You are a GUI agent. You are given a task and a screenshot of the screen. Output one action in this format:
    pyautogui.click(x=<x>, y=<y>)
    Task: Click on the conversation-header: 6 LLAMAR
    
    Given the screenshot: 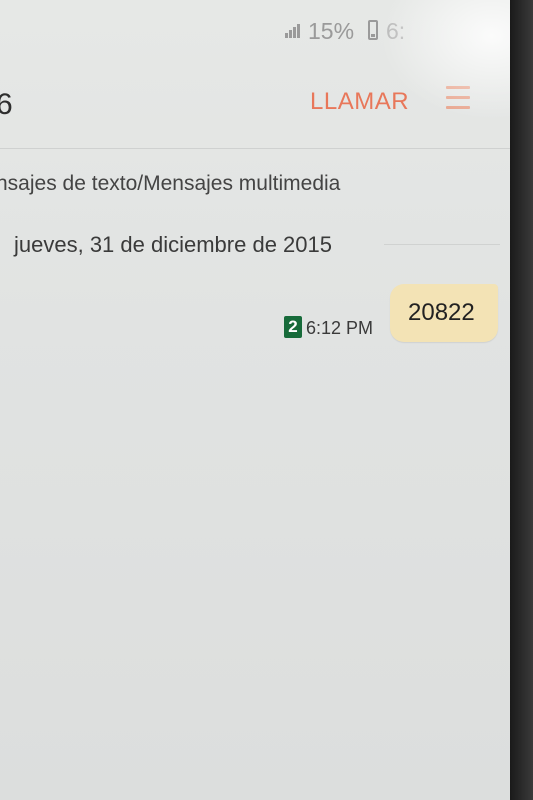 What is the action you would take?
    pyautogui.click(x=255, y=109)
    